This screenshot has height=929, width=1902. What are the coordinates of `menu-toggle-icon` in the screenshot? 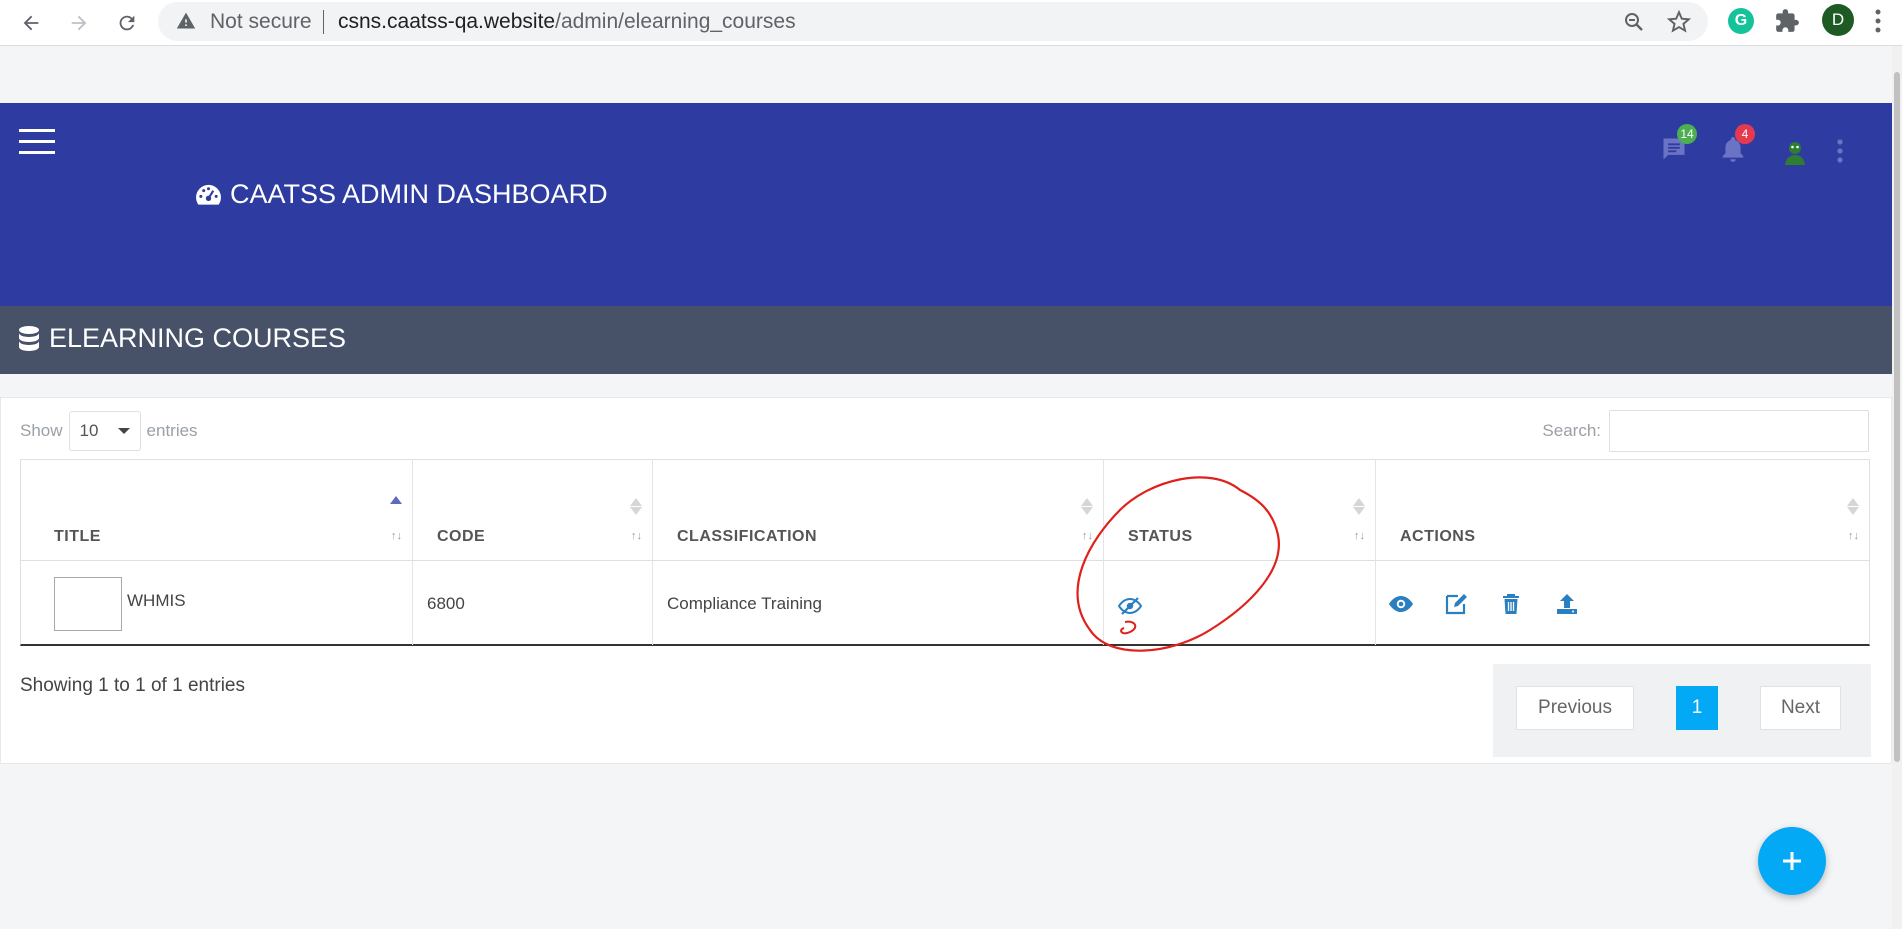 It's located at (37, 141).